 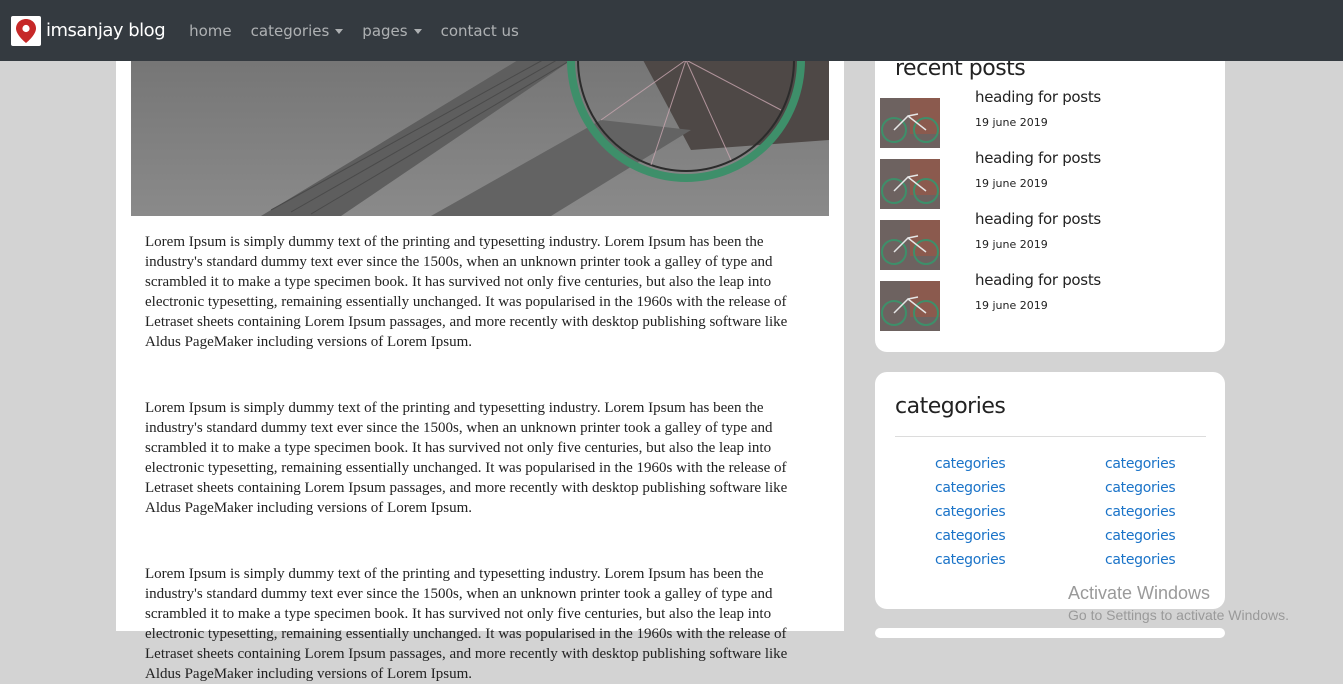 What do you see at coordinates (1178, 615) in the screenshot?
I see `activate-windows-hint: Go to Settings to activate Windows.` at bounding box center [1178, 615].